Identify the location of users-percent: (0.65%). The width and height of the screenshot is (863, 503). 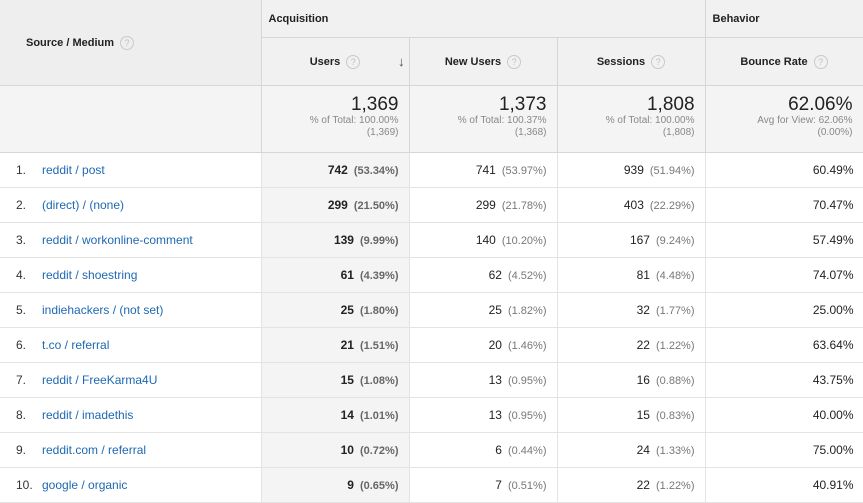
(379, 486).